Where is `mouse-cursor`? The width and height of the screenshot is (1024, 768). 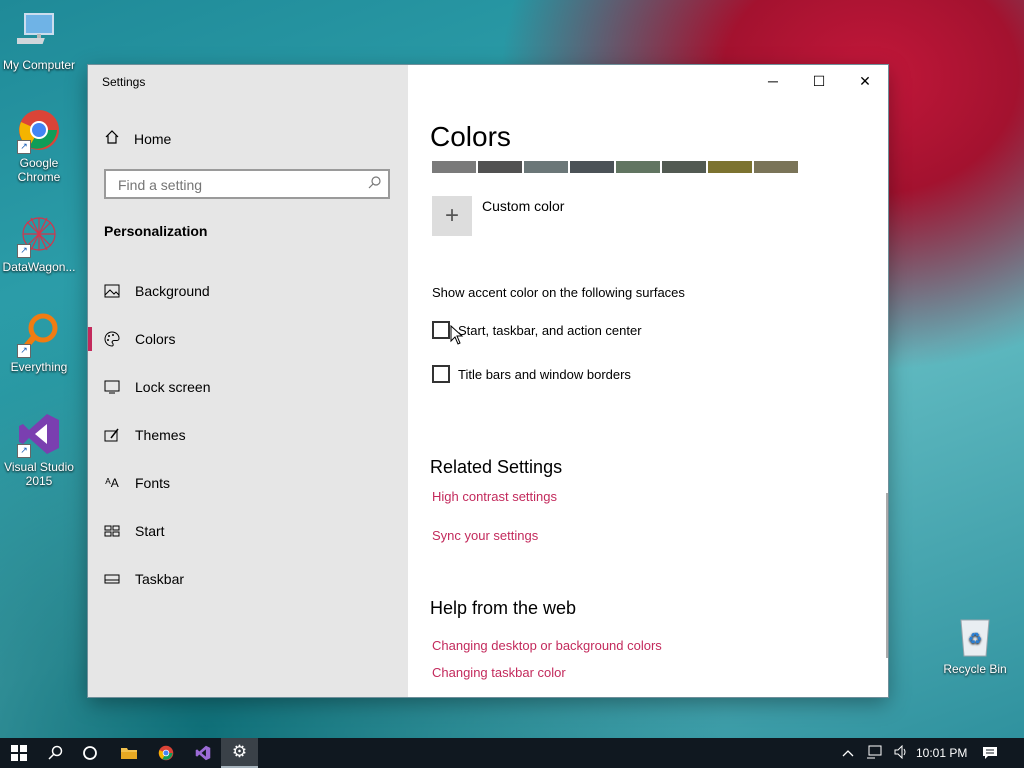 mouse-cursor is located at coordinates (457, 337).